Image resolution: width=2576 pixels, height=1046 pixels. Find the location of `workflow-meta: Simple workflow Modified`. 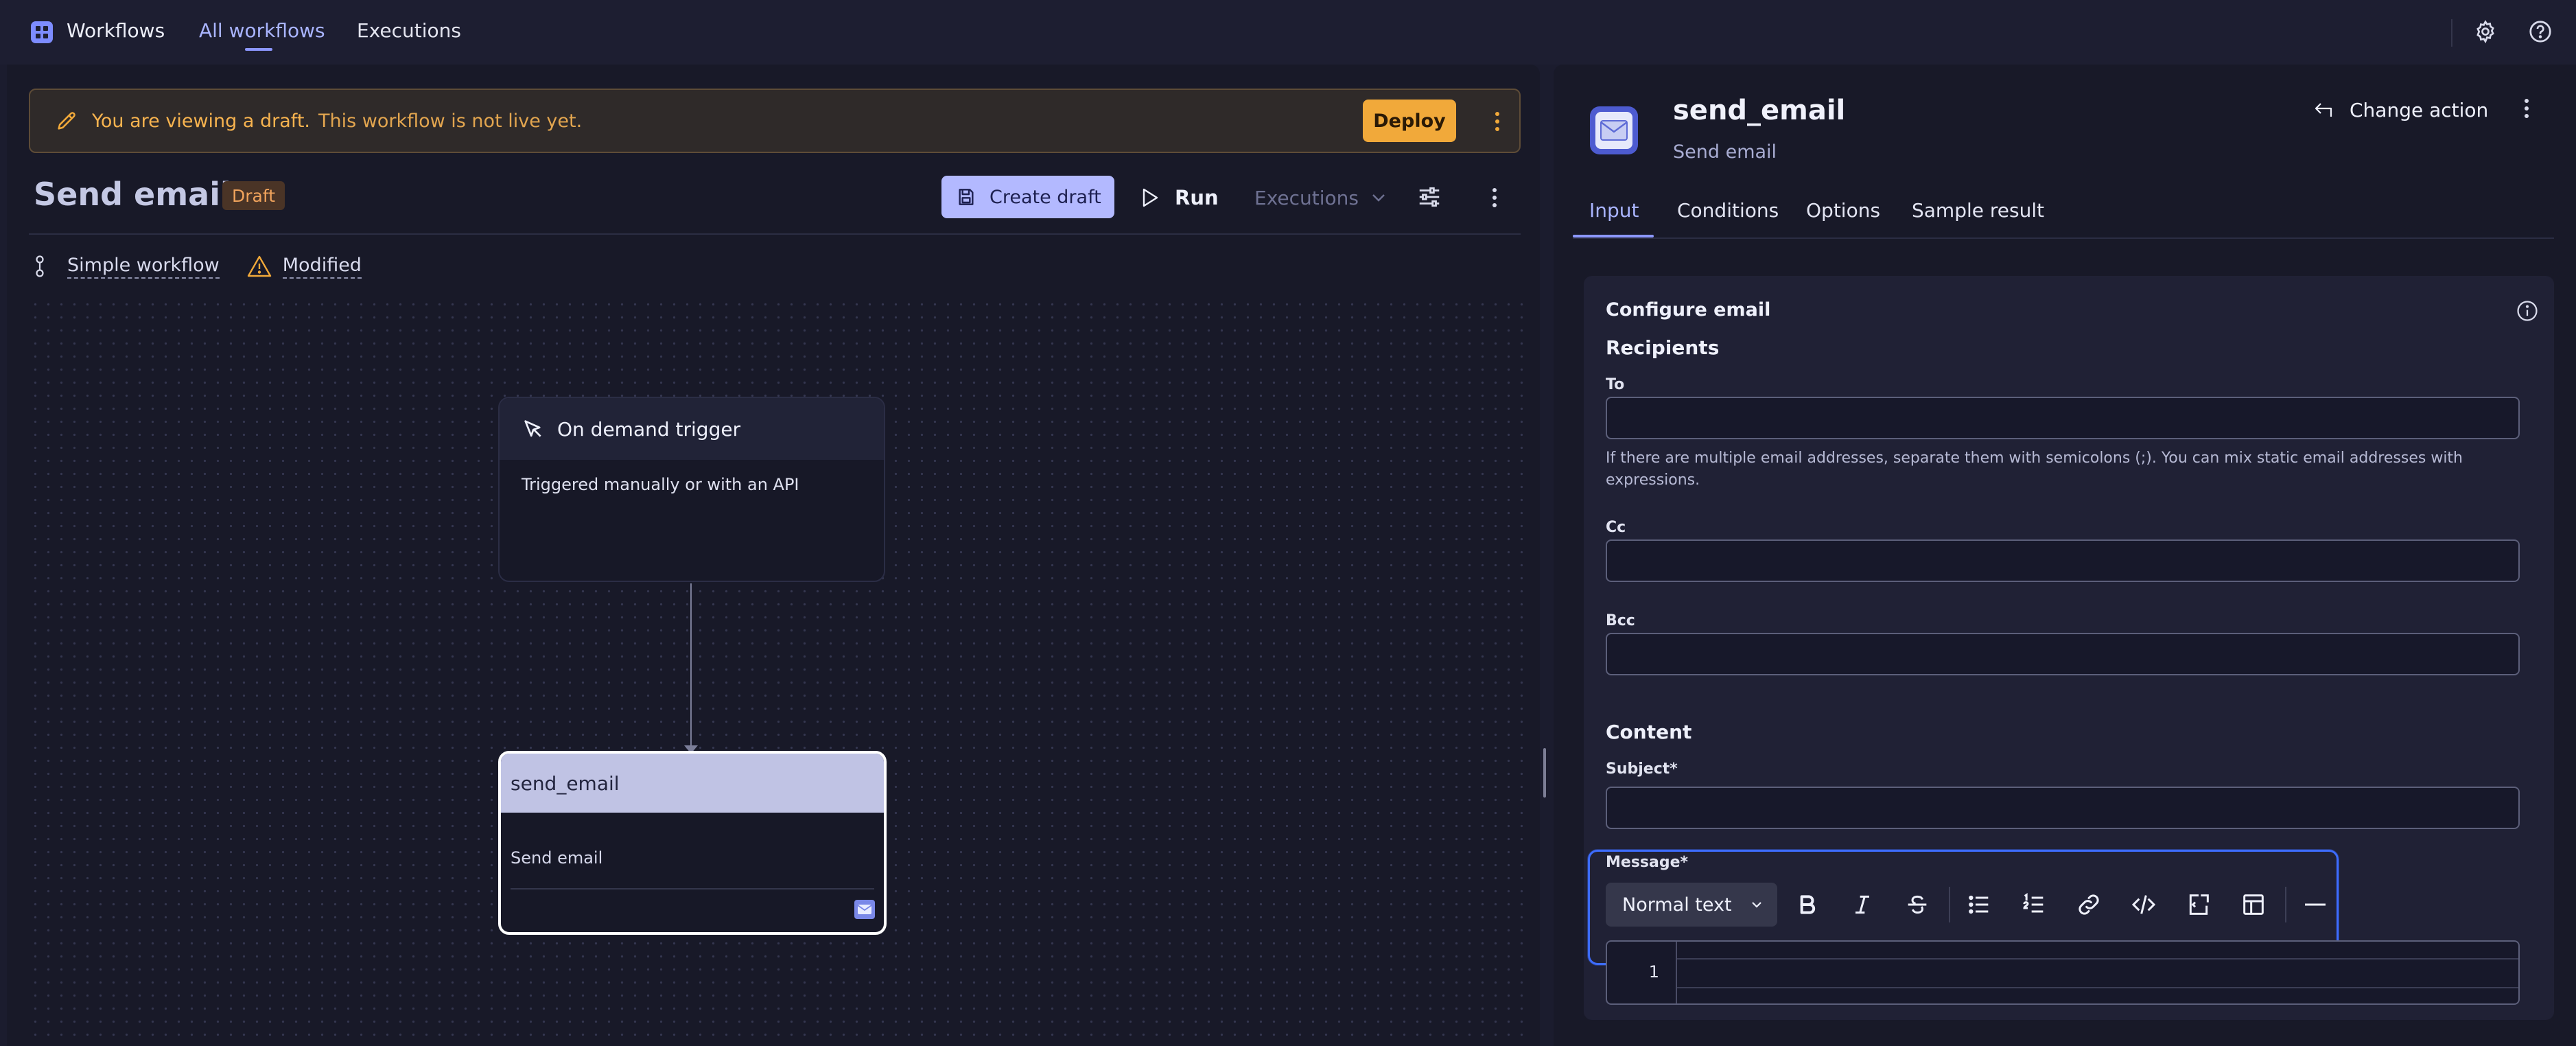

workflow-meta: Simple workflow Modified is located at coordinates (198, 266).